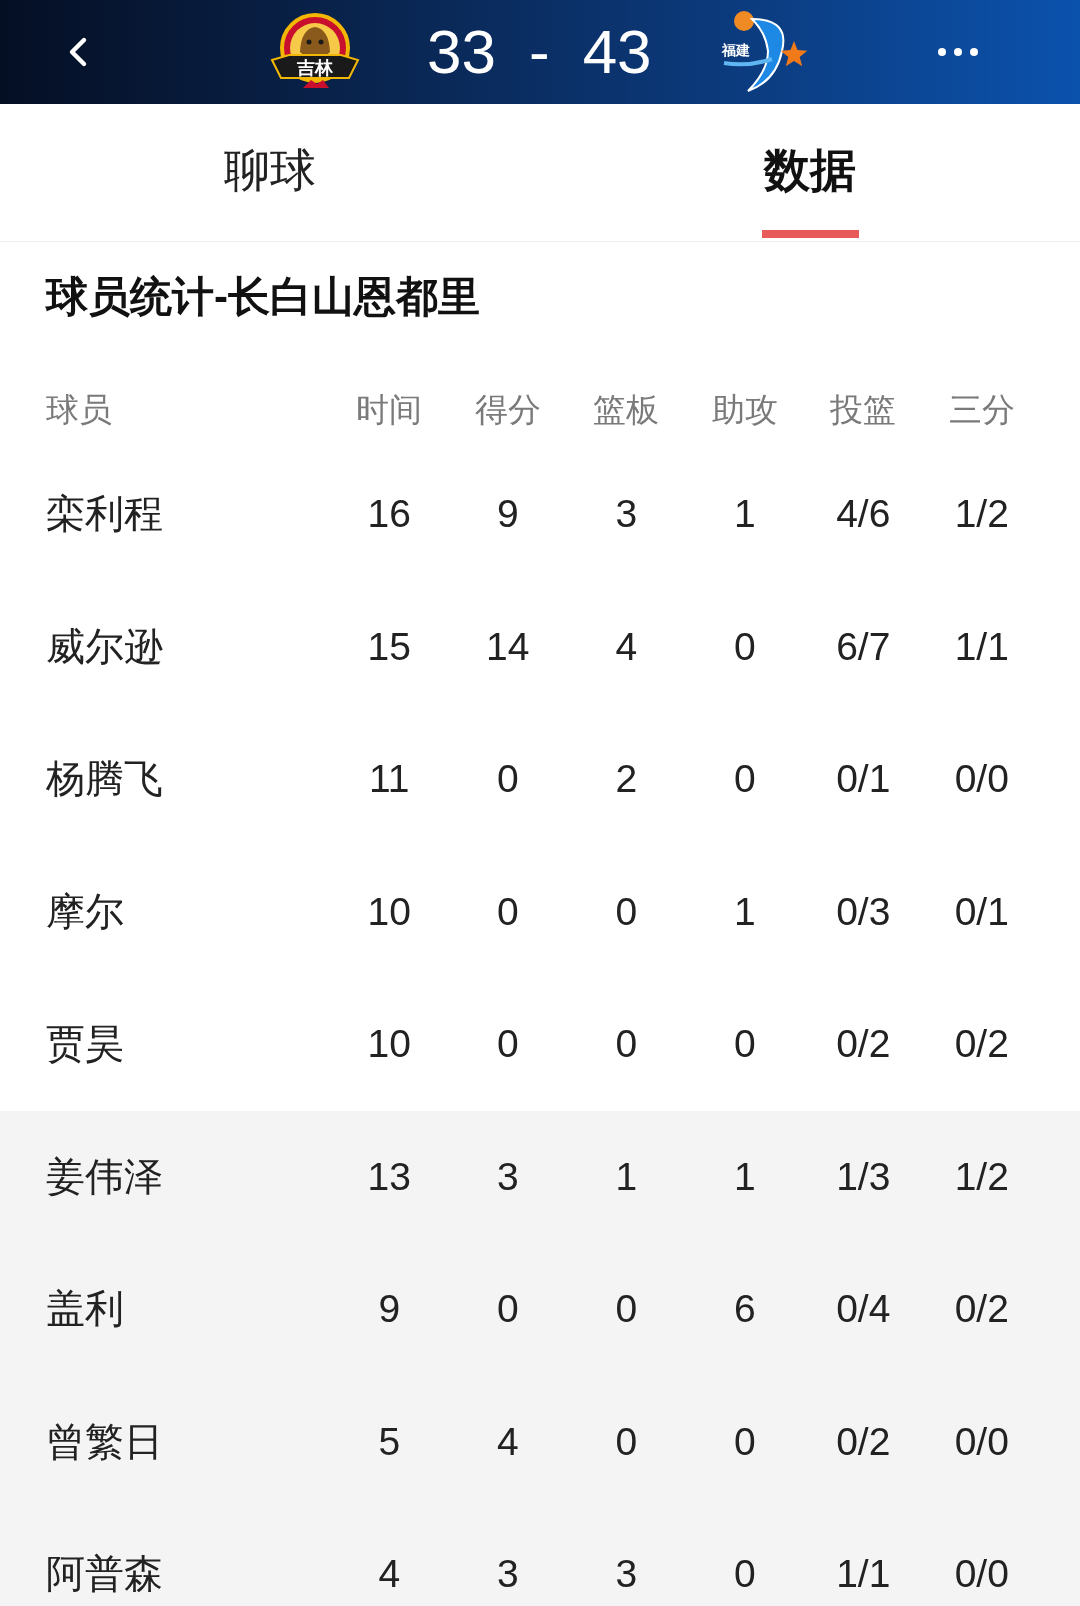 The image size is (1080, 1606). I want to click on column-header: 投篮, so click(863, 410).